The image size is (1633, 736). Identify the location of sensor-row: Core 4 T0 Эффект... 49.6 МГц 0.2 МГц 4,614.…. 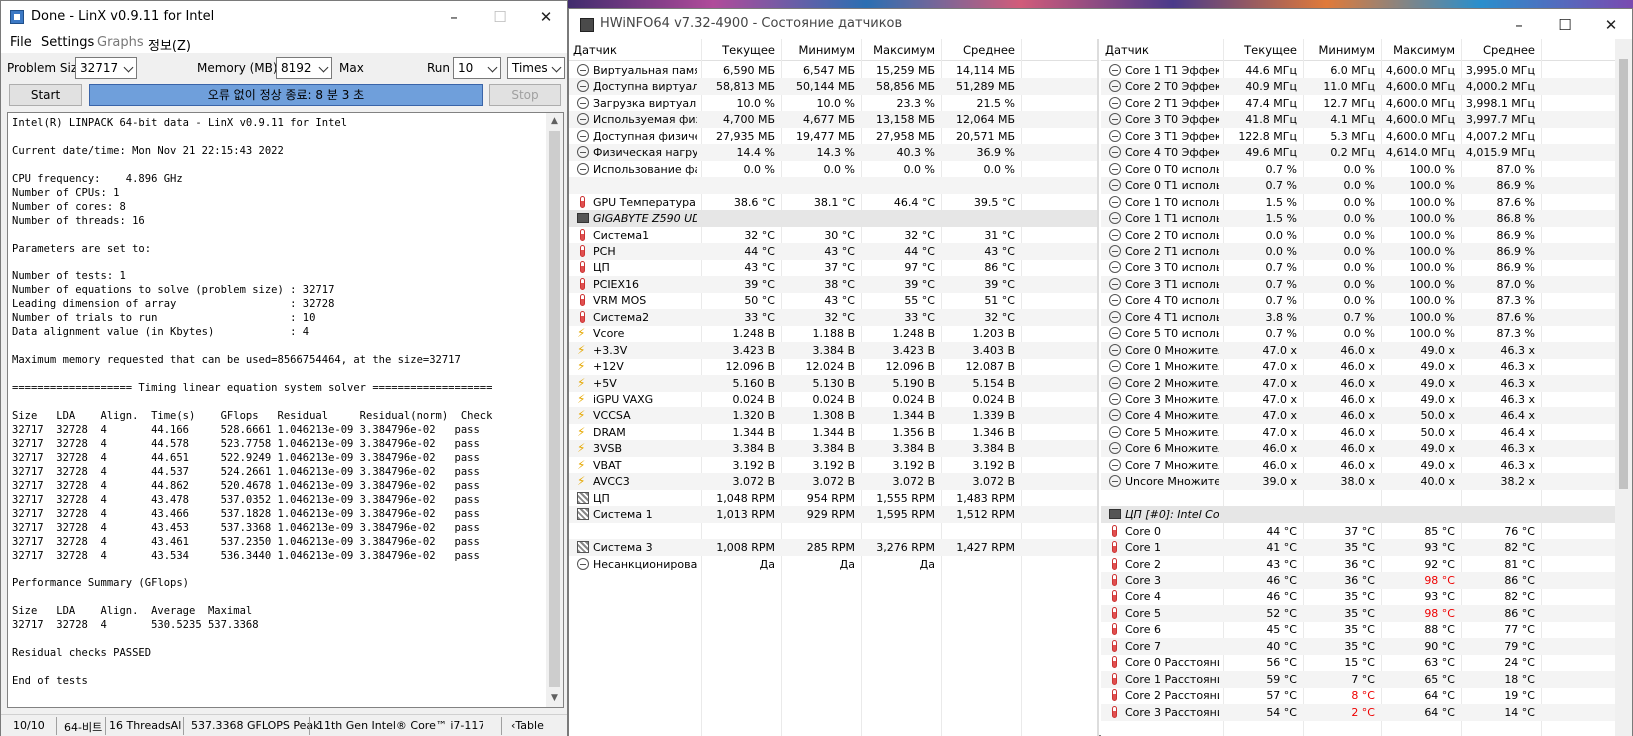
(1366, 153).